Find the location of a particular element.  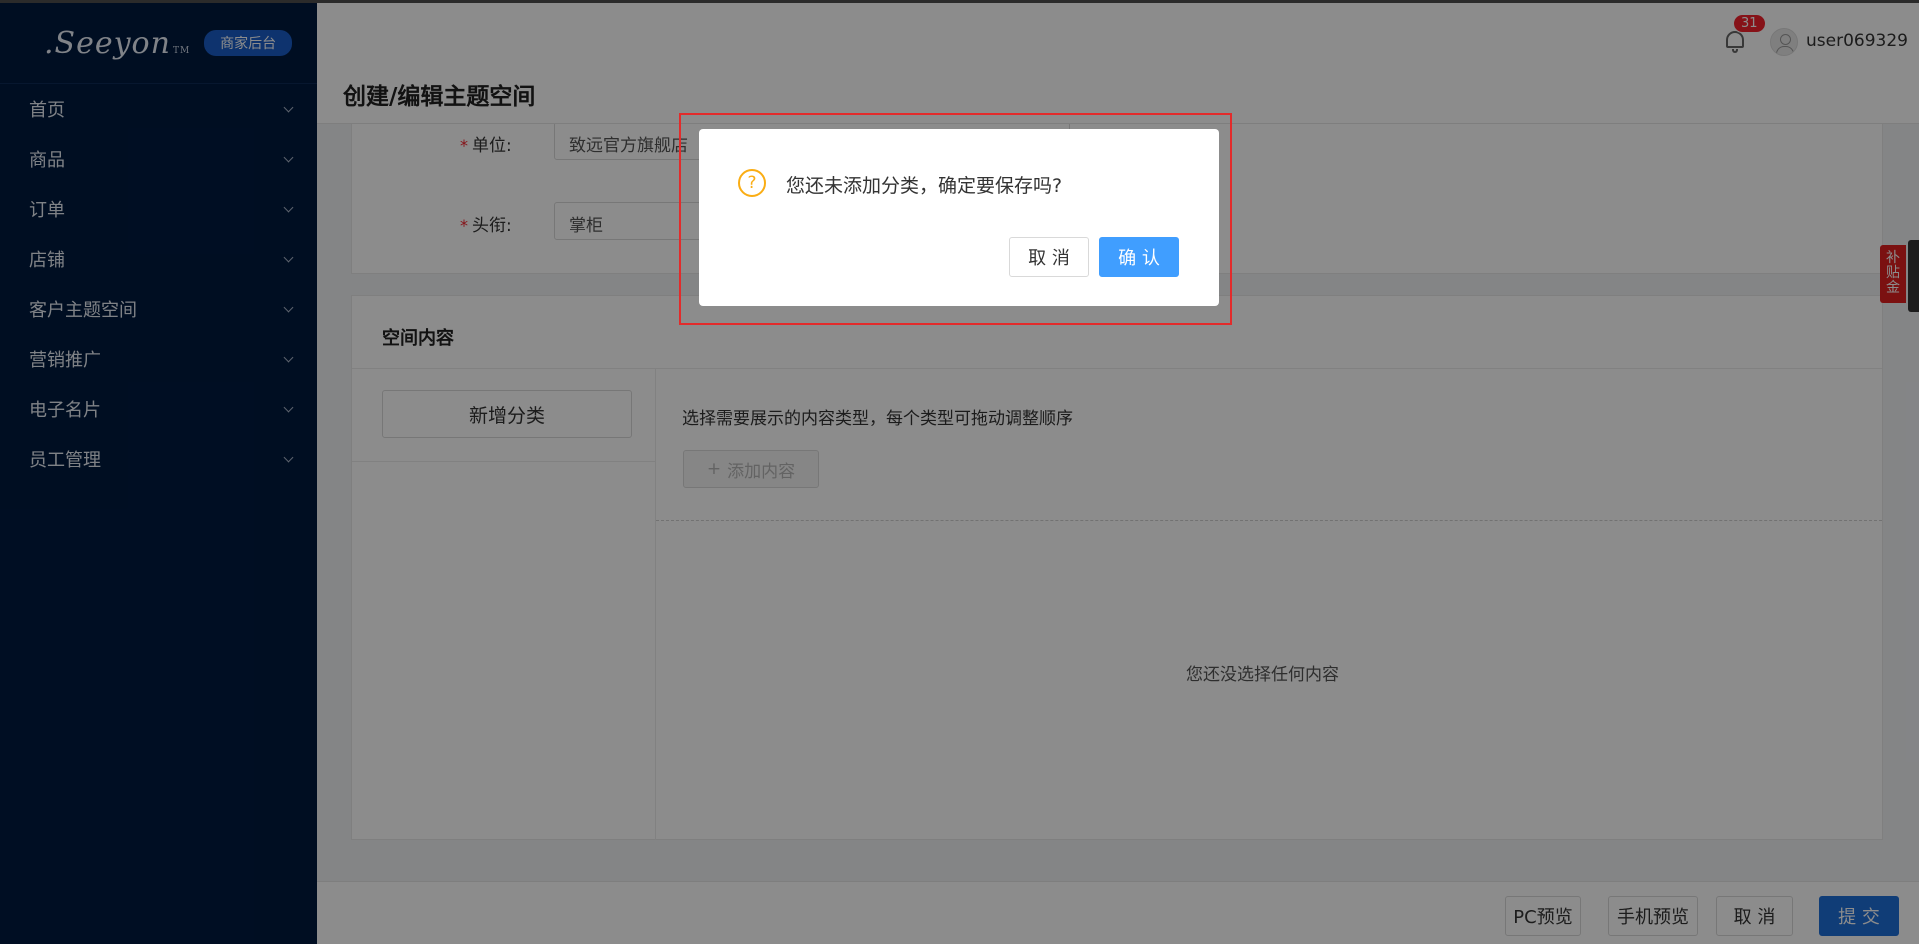

dialog-confirm-button: 确 认 is located at coordinates (1139, 257).